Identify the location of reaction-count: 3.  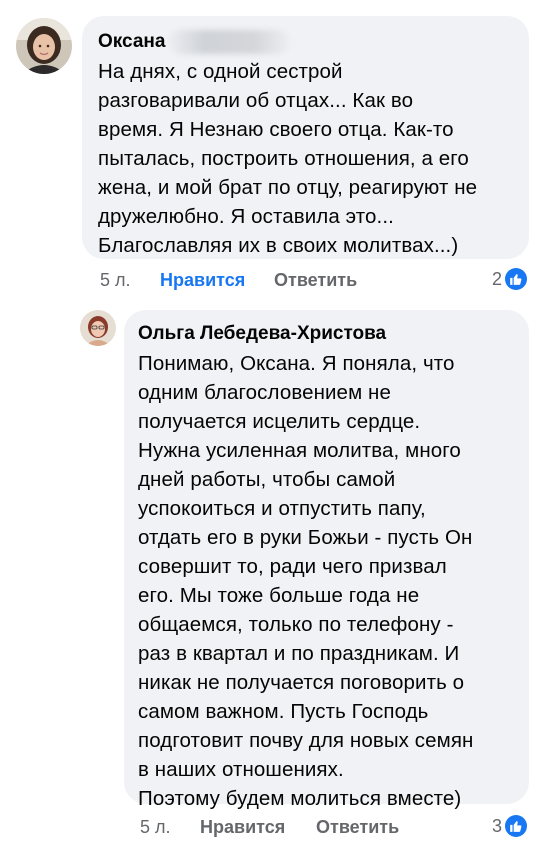
(509, 826).